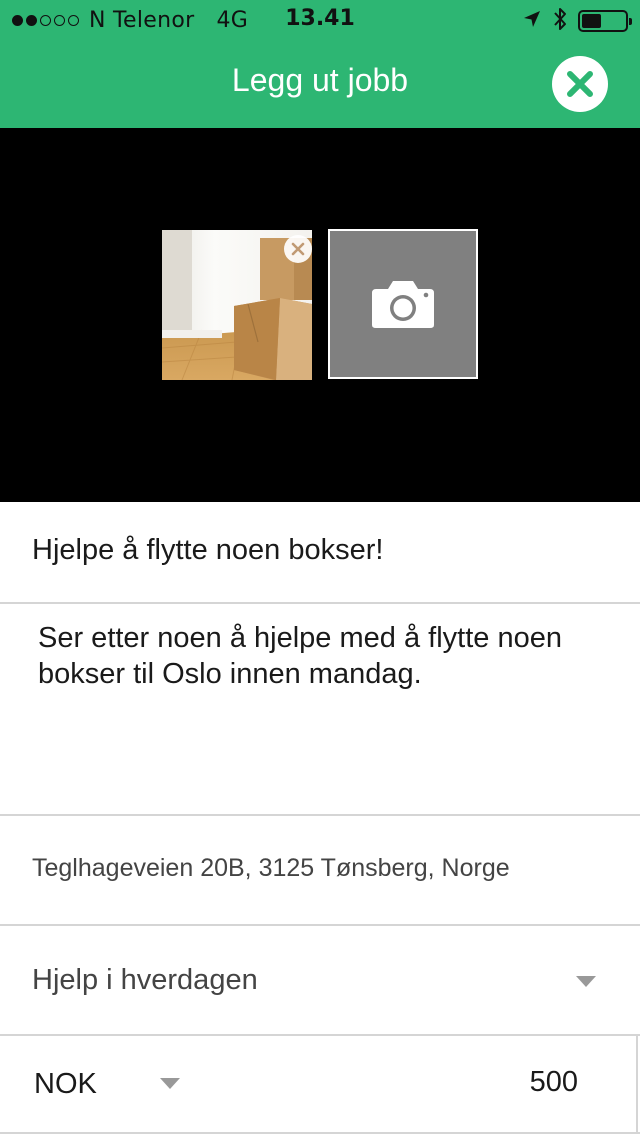  What do you see at coordinates (554, 1082) in the screenshot?
I see `price-input: 500` at bounding box center [554, 1082].